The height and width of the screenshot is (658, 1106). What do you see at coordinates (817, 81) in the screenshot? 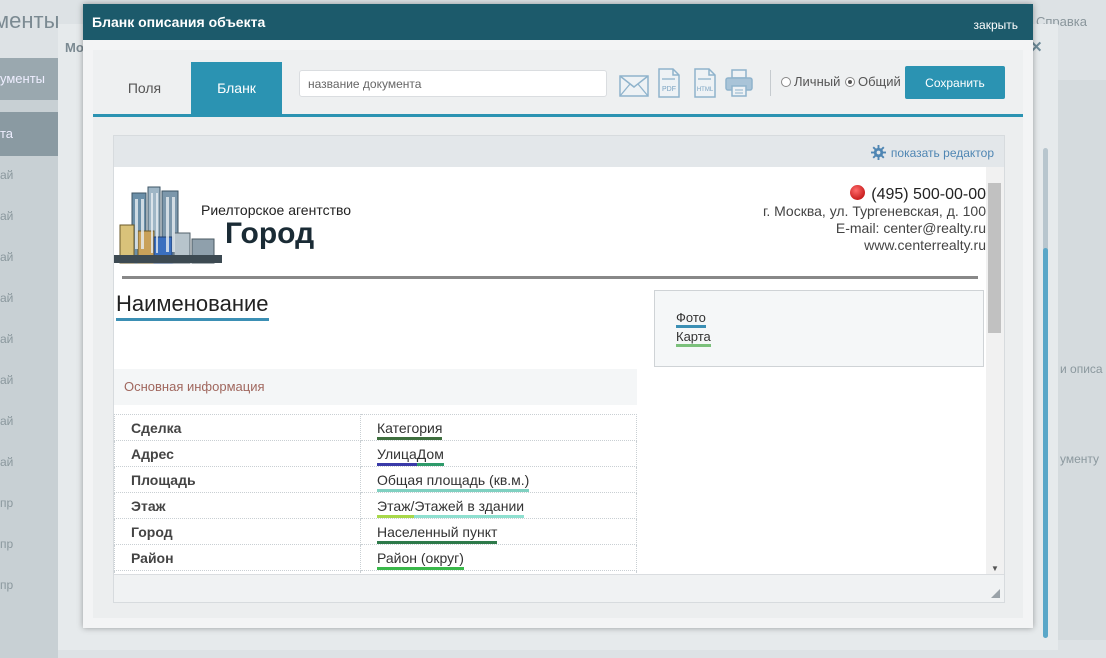
I see `visibility-private-label: Личный` at bounding box center [817, 81].